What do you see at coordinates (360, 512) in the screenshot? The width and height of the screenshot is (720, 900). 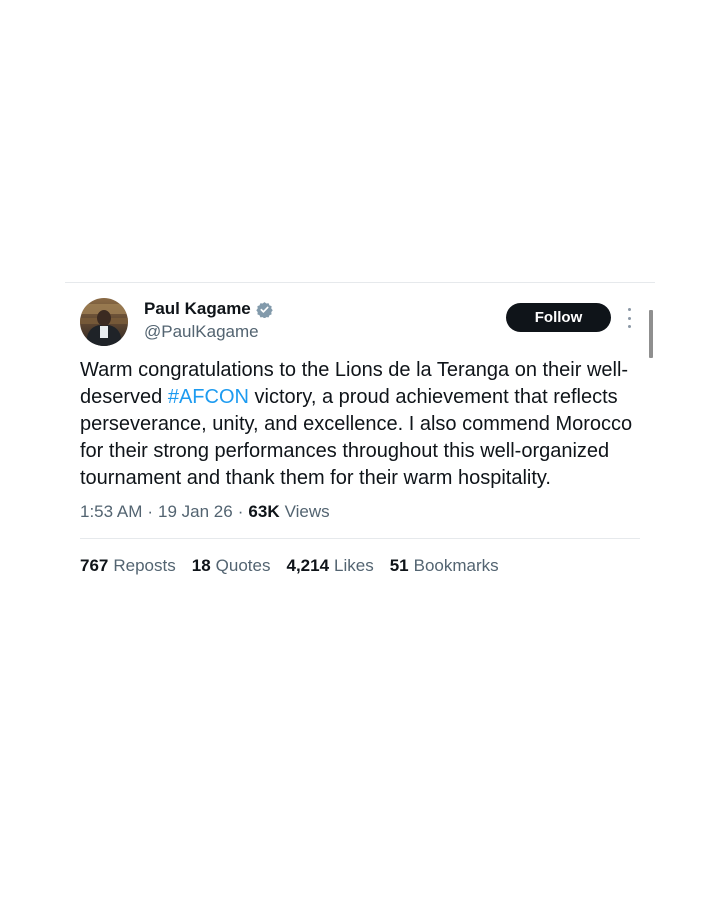 I see `tweet-meta: 1:53 AM · 19 Jan 26 · 63K Views` at bounding box center [360, 512].